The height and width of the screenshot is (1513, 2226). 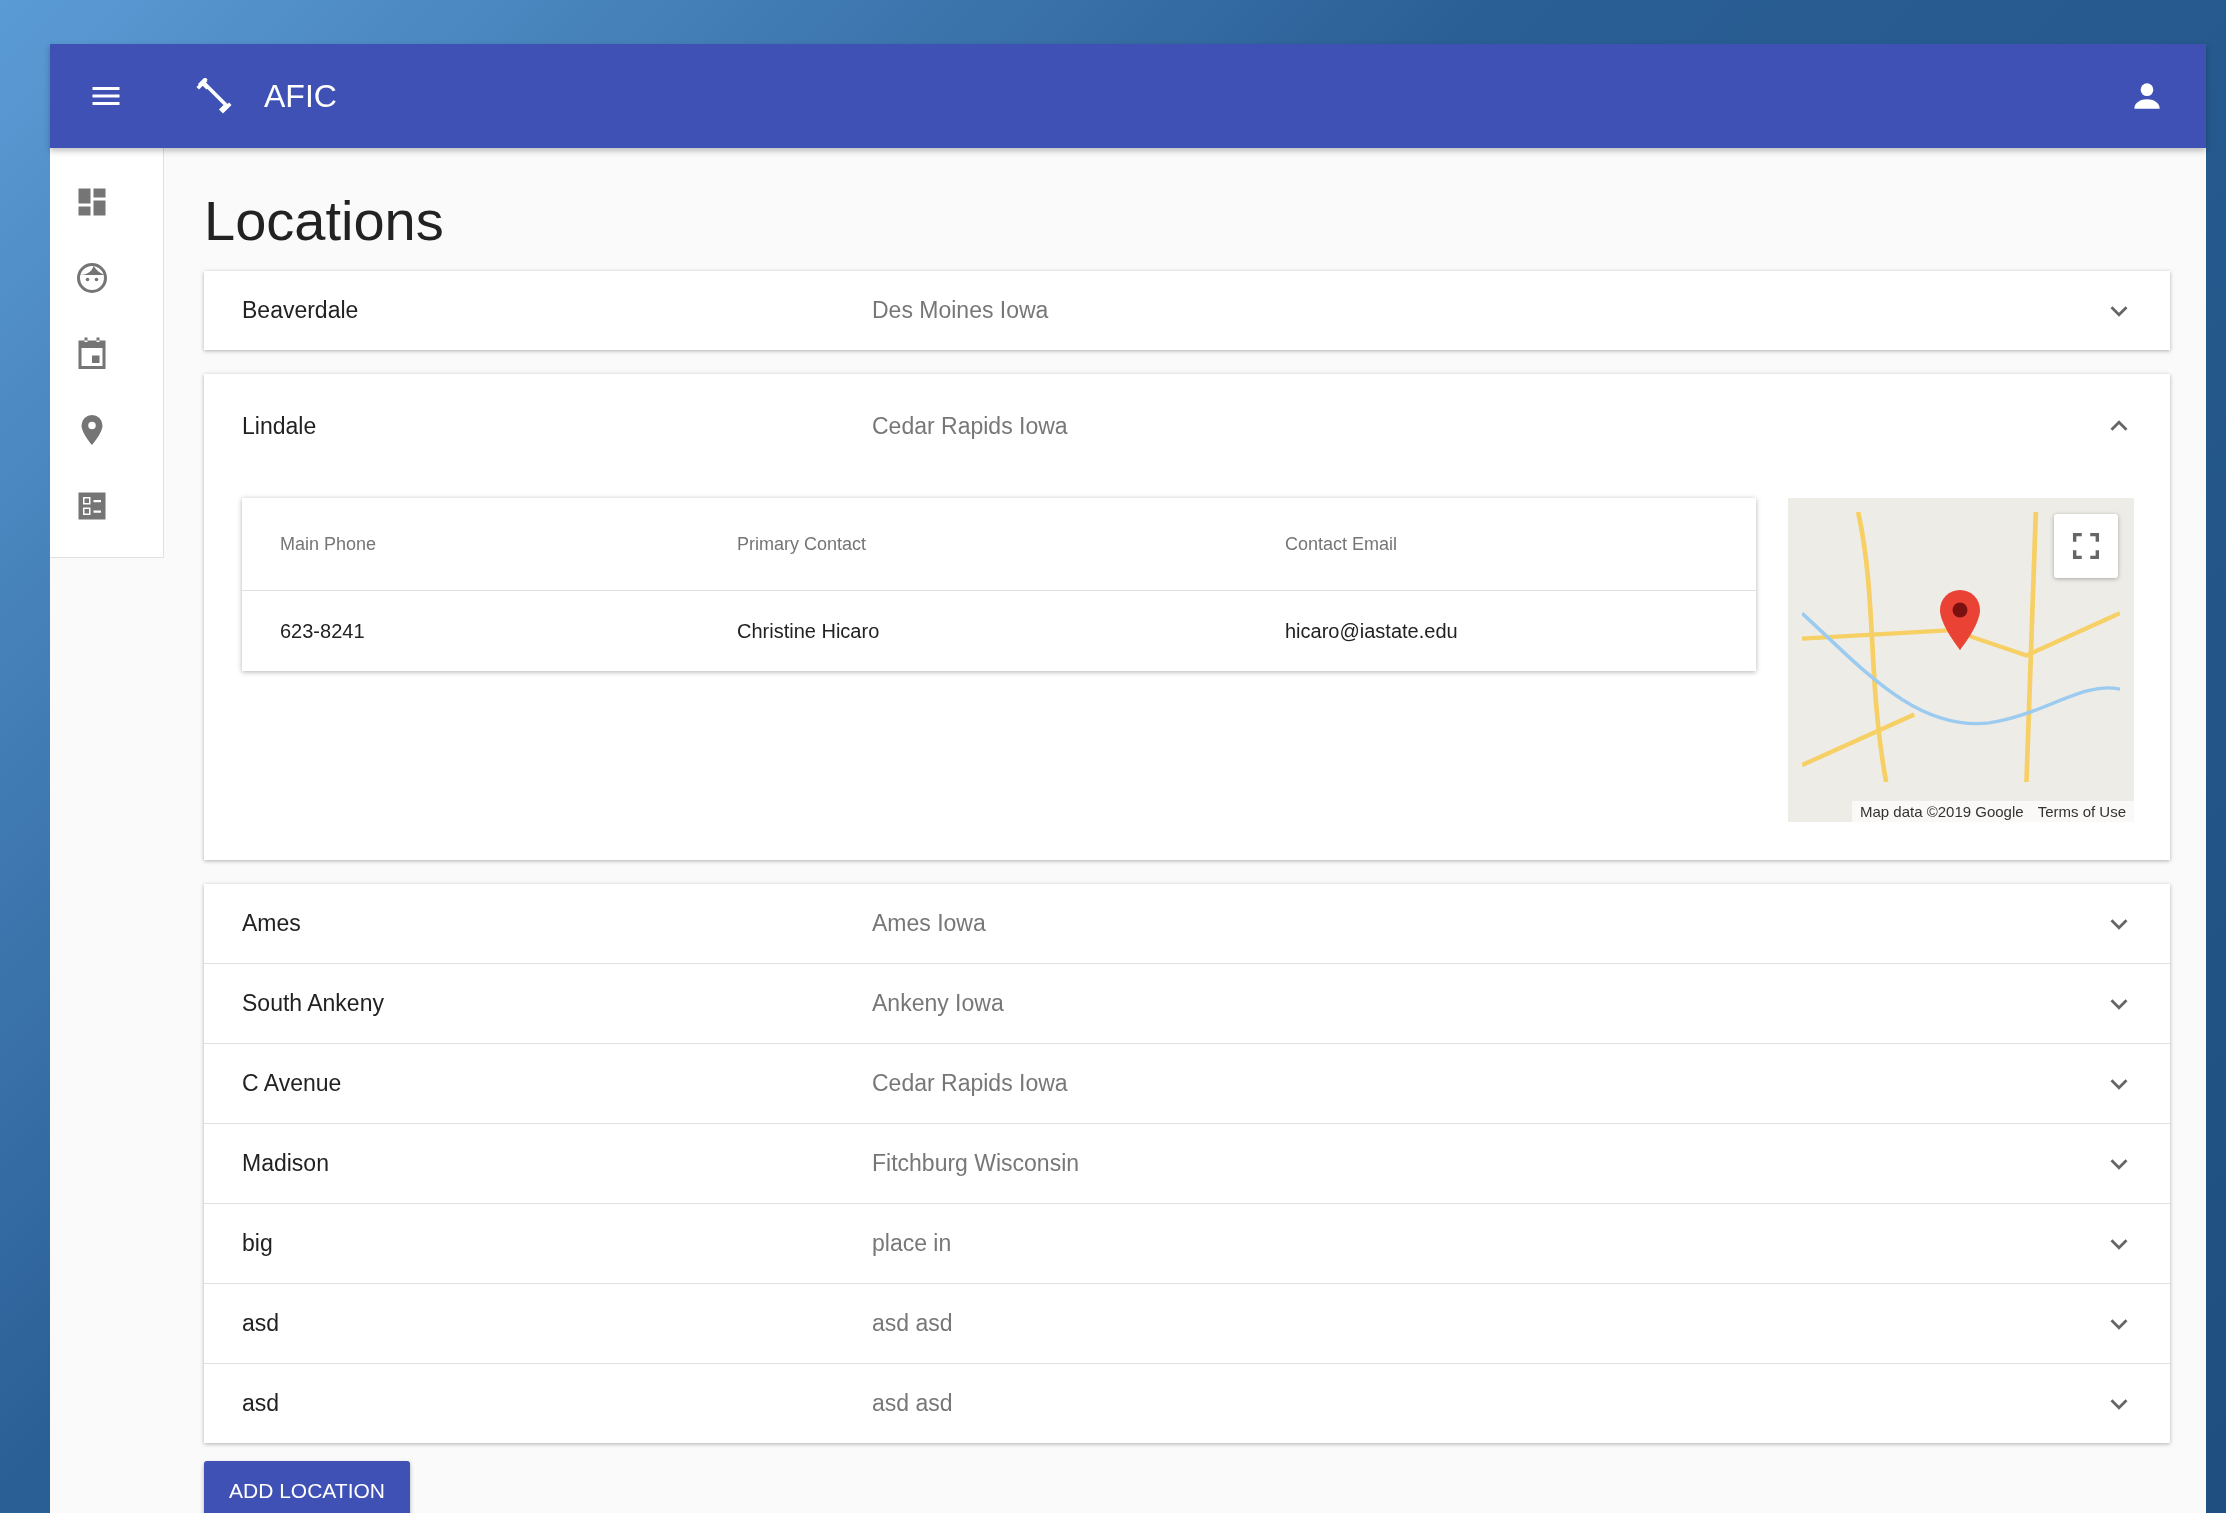 What do you see at coordinates (1187, 310) in the screenshot?
I see `location-panel: Beaverdale Des Moines Iowa` at bounding box center [1187, 310].